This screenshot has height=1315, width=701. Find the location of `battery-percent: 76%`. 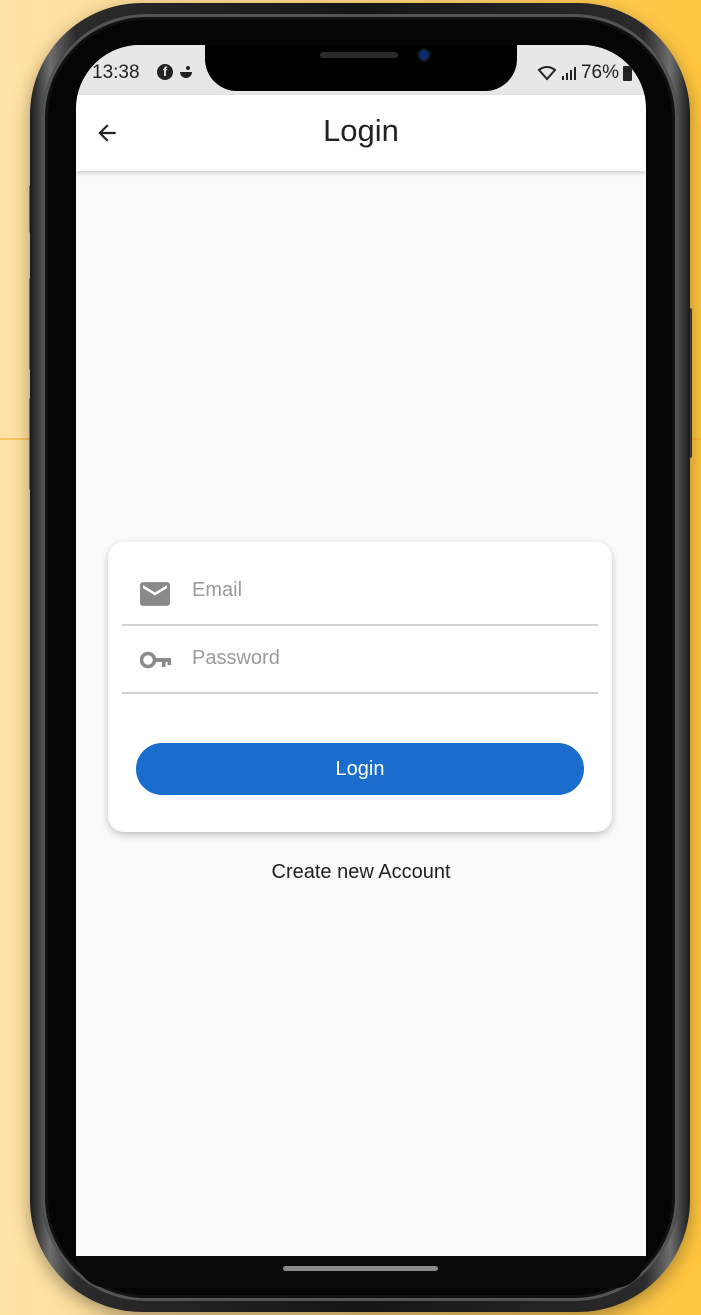

battery-percent: 76% is located at coordinates (599, 72).